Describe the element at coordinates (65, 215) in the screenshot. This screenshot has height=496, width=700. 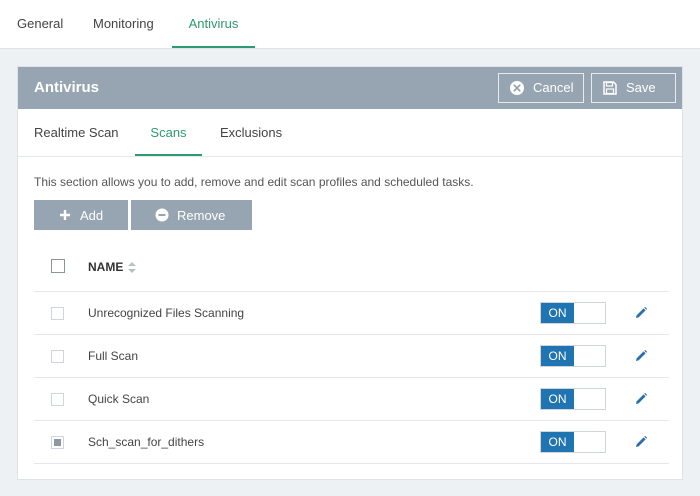
I see `plus-icon` at that location.